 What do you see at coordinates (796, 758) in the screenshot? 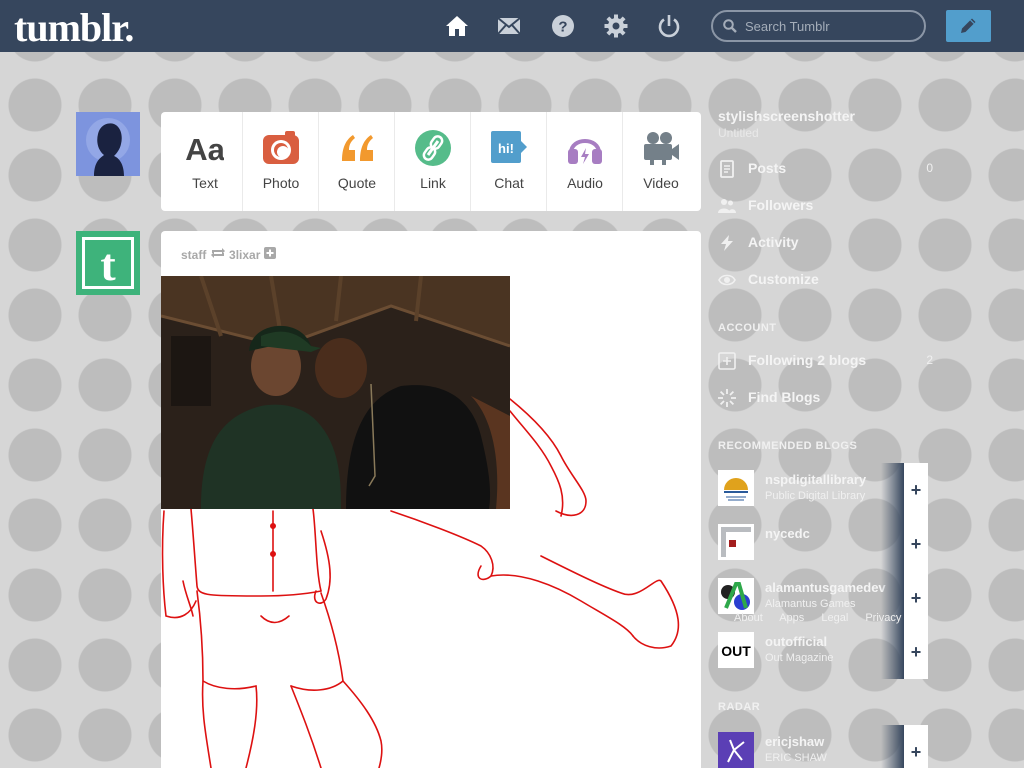
I see `blog-subtitle: ERIC SHAW` at bounding box center [796, 758].